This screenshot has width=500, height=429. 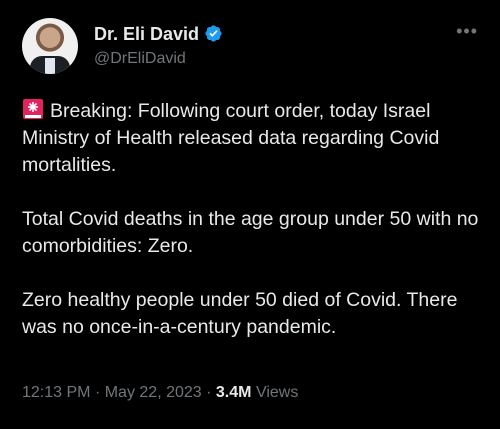 I want to click on author-handle: @DrEliDavid, so click(x=158, y=59).